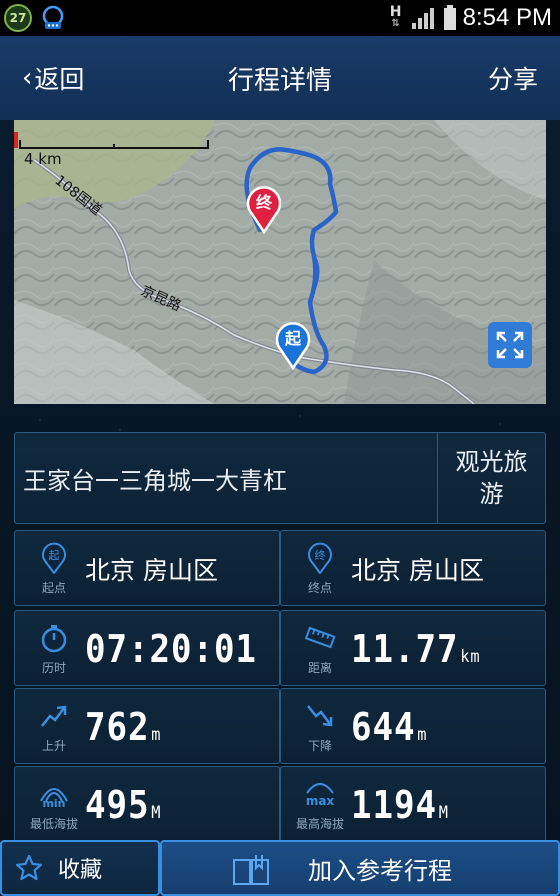 The image size is (560, 896). I want to click on route-name: 王家台一三角城一大青杠, so click(155, 480).